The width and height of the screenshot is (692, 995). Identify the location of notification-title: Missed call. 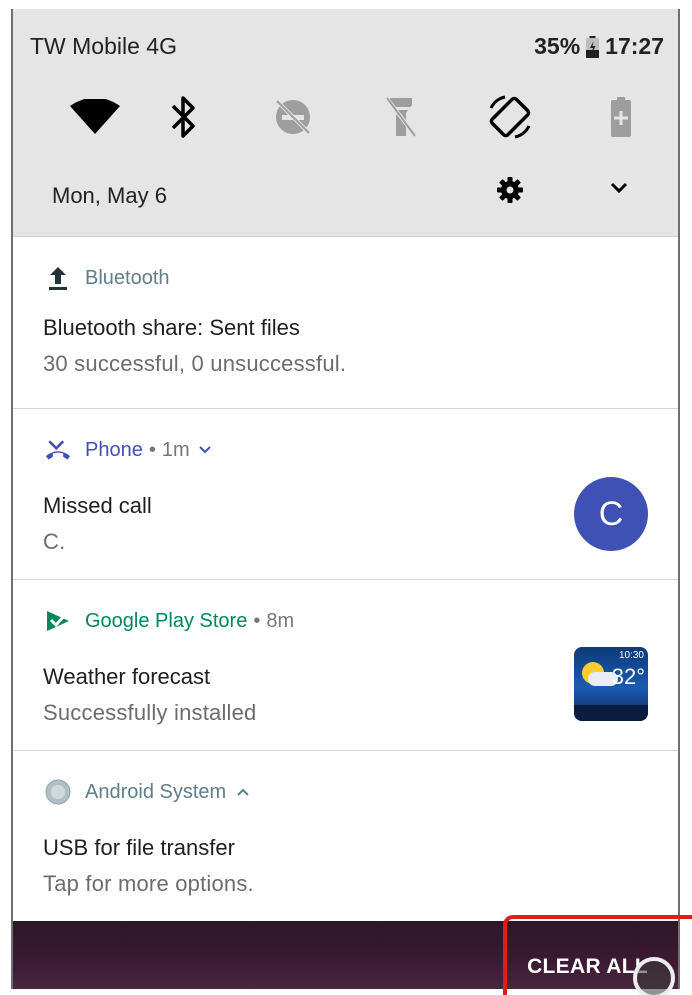
(97, 505).